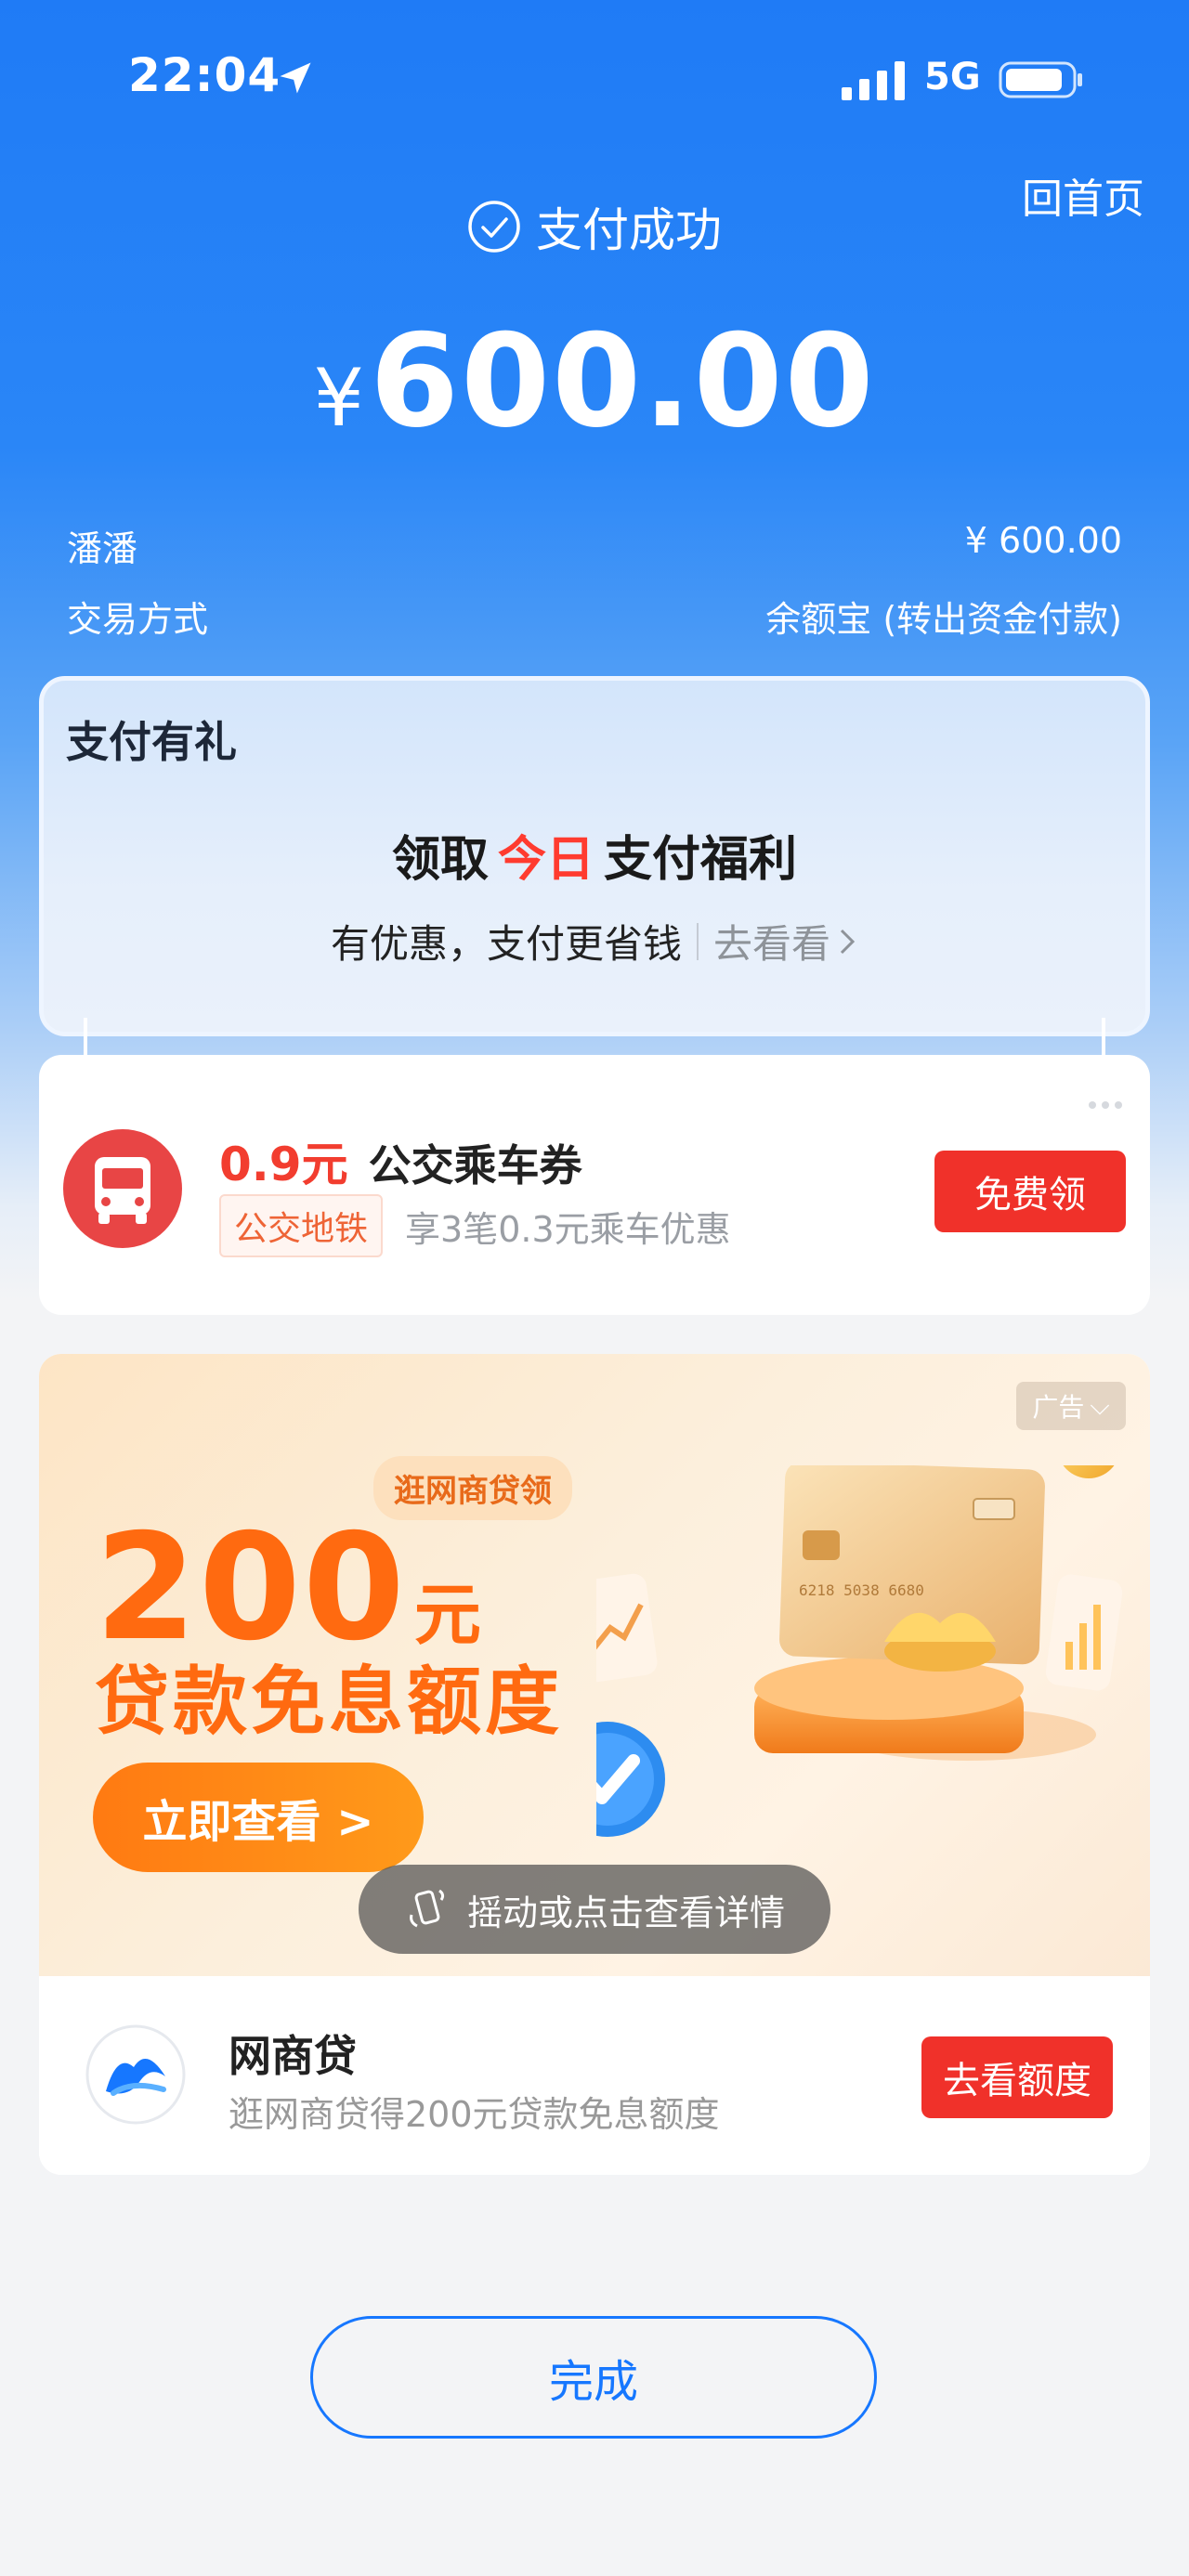 Image resolution: width=1189 pixels, height=2576 pixels. What do you see at coordinates (258, 1818) in the screenshot?
I see `view-now-button: 立即查看 >` at bounding box center [258, 1818].